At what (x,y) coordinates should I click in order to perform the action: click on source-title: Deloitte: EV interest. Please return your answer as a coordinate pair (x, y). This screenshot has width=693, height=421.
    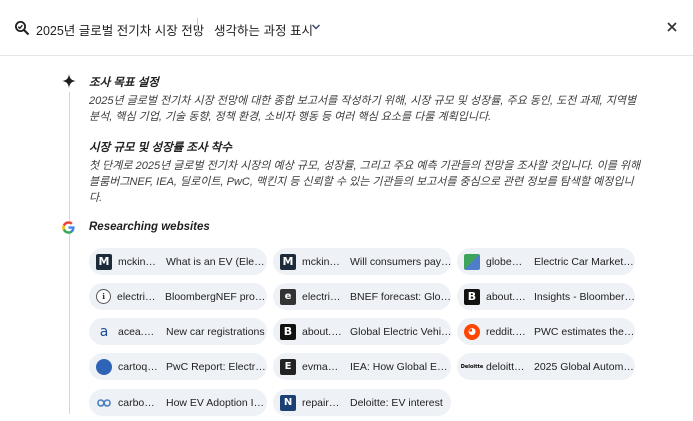
    Looking at the image, I should click on (396, 402).